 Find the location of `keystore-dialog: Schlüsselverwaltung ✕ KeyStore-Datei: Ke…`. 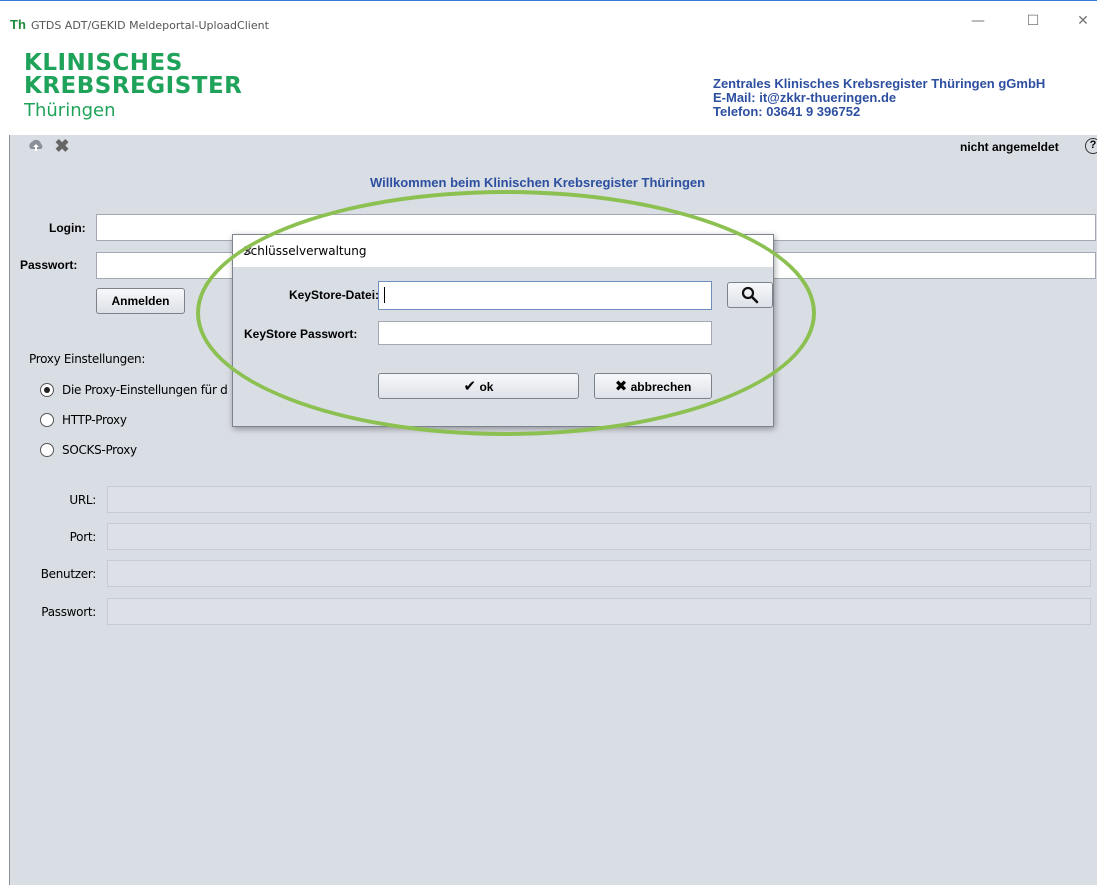

keystore-dialog: Schlüsselverwaltung ✕ KeyStore-Datei: Ke… is located at coordinates (503, 330).